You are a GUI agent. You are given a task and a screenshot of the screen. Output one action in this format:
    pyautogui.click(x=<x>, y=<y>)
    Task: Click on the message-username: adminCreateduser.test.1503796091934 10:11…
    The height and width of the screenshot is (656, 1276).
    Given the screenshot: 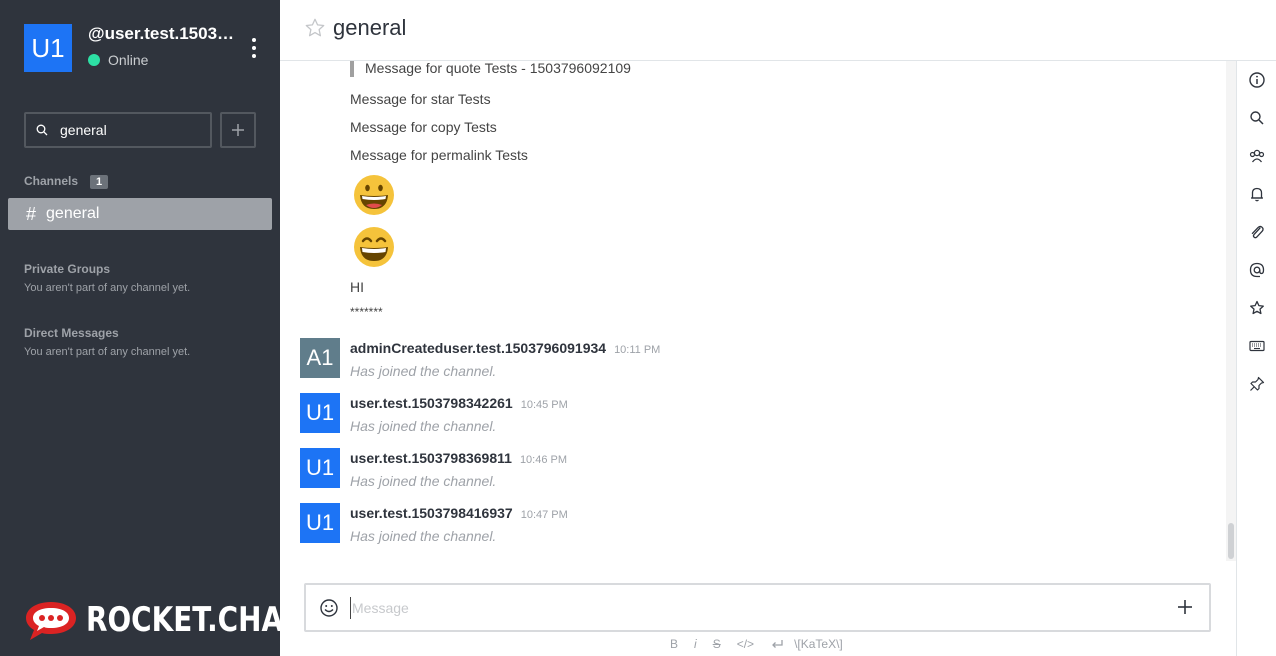 What is the action you would take?
    pyautogui.click(x=505, y=348)
    